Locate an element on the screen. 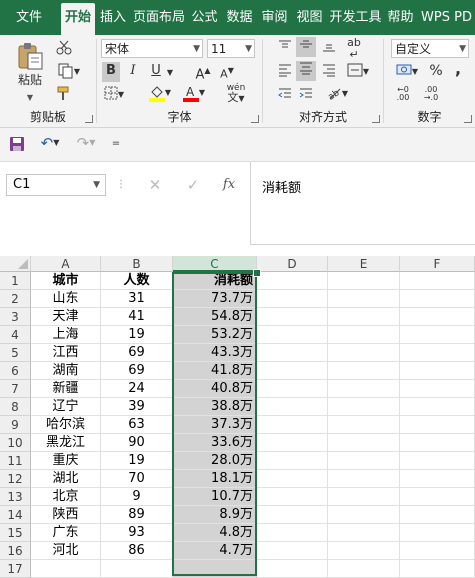  table-cell: 8.9万 is located at coordinates (215, 515).